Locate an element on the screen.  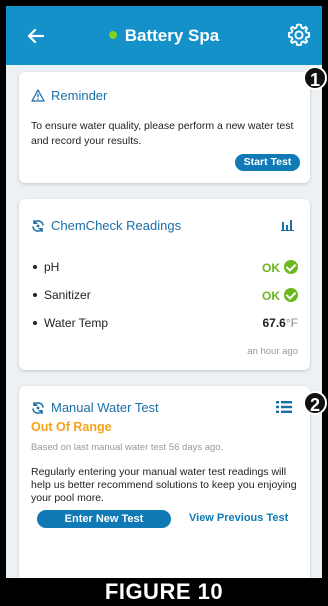
manual-test-title: Manual Water Test is located at coordinates (105, 407).